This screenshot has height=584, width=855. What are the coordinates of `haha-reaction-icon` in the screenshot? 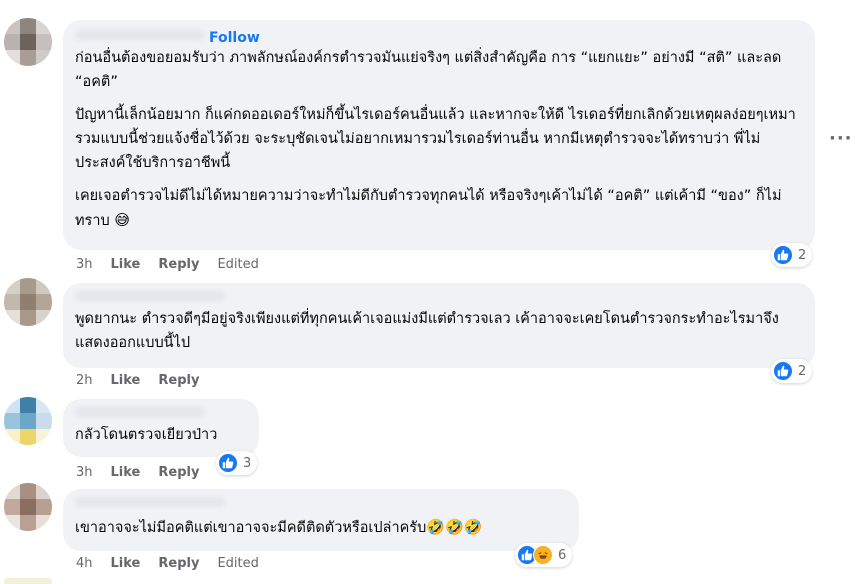 It's located at (543, 555).